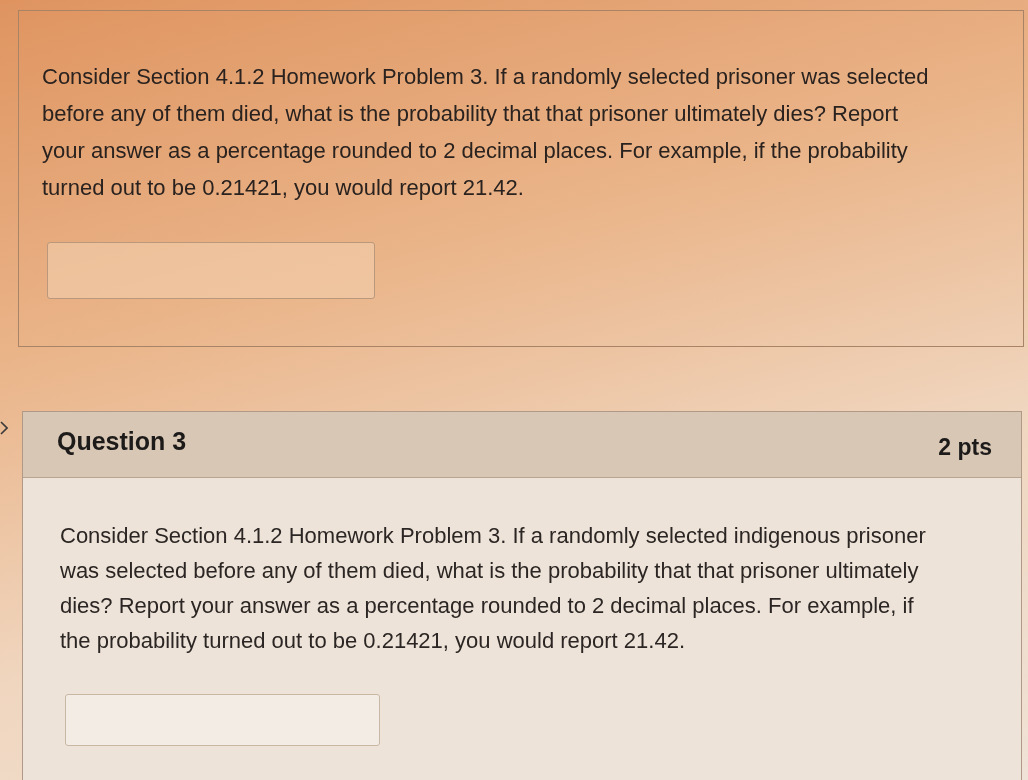 The width and height of the screenshot is (1028, 780). What do you see at coordinates (4, 428) in the screenshot?
I see `chevron-right-icon` at bounding box center [4, 428].